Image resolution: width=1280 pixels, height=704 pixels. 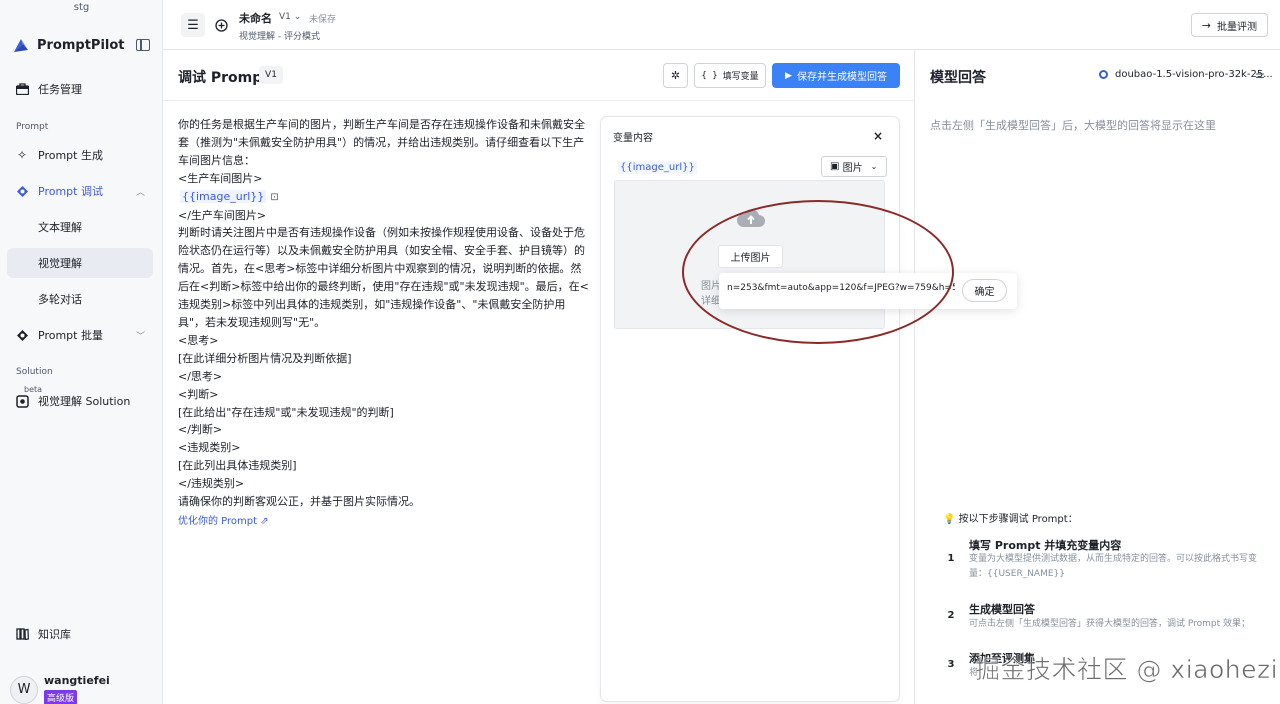 I want to click on brand: PromptPilot, so click(x=81, y=45).